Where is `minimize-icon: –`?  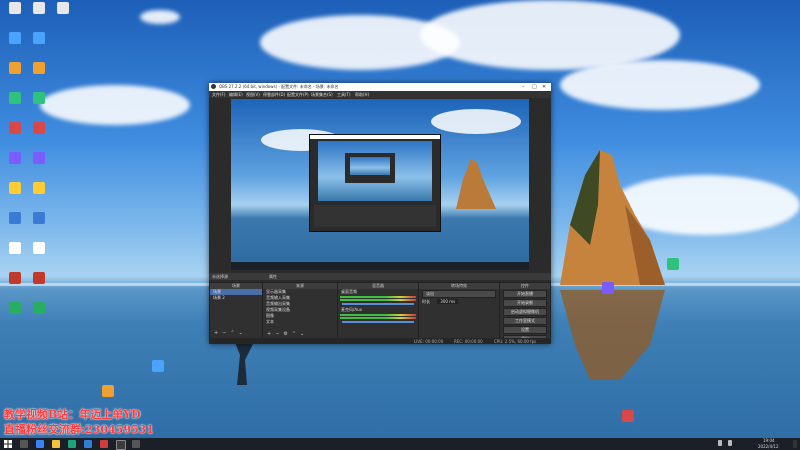 minimize-icon: – is located at coordinates (523, 87).